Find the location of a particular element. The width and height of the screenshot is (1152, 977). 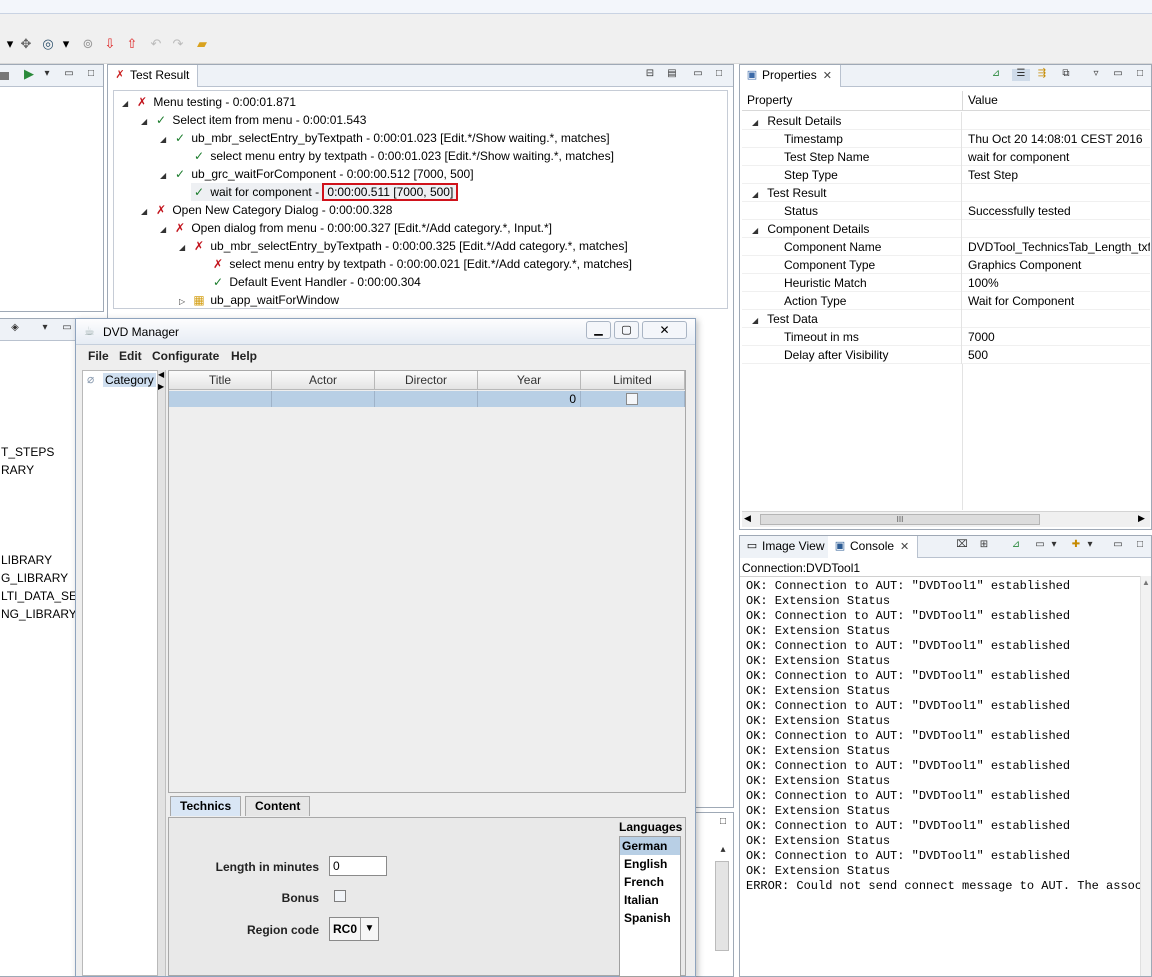

expand-toggle-icon: ▷ is located at coordinates (185, 302).